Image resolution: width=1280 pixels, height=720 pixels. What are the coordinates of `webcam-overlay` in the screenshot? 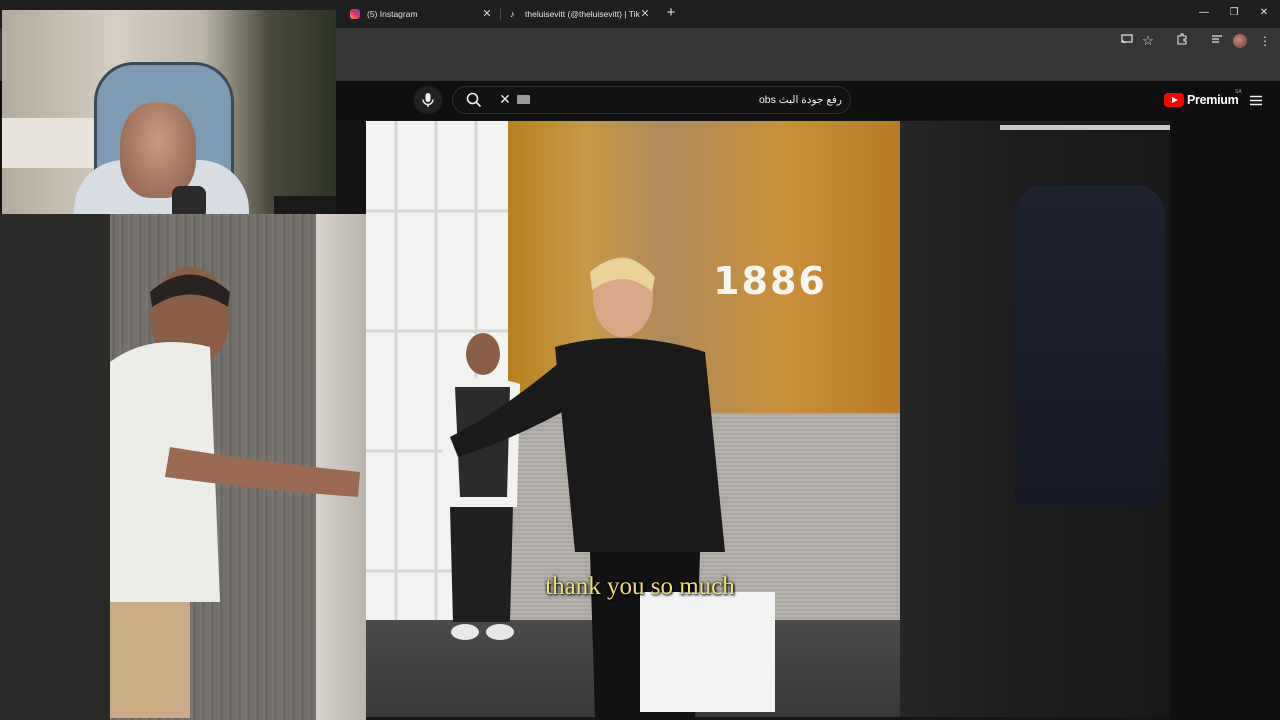 It's located at (169, 112).